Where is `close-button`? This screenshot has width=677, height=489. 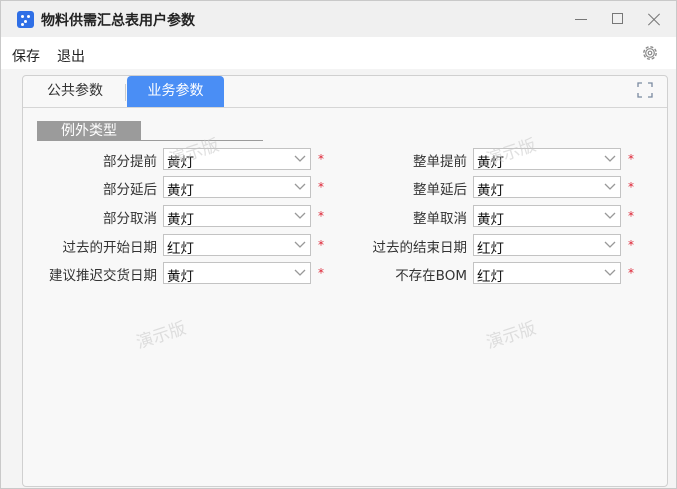
close-button is located at coordinates (654, 19).